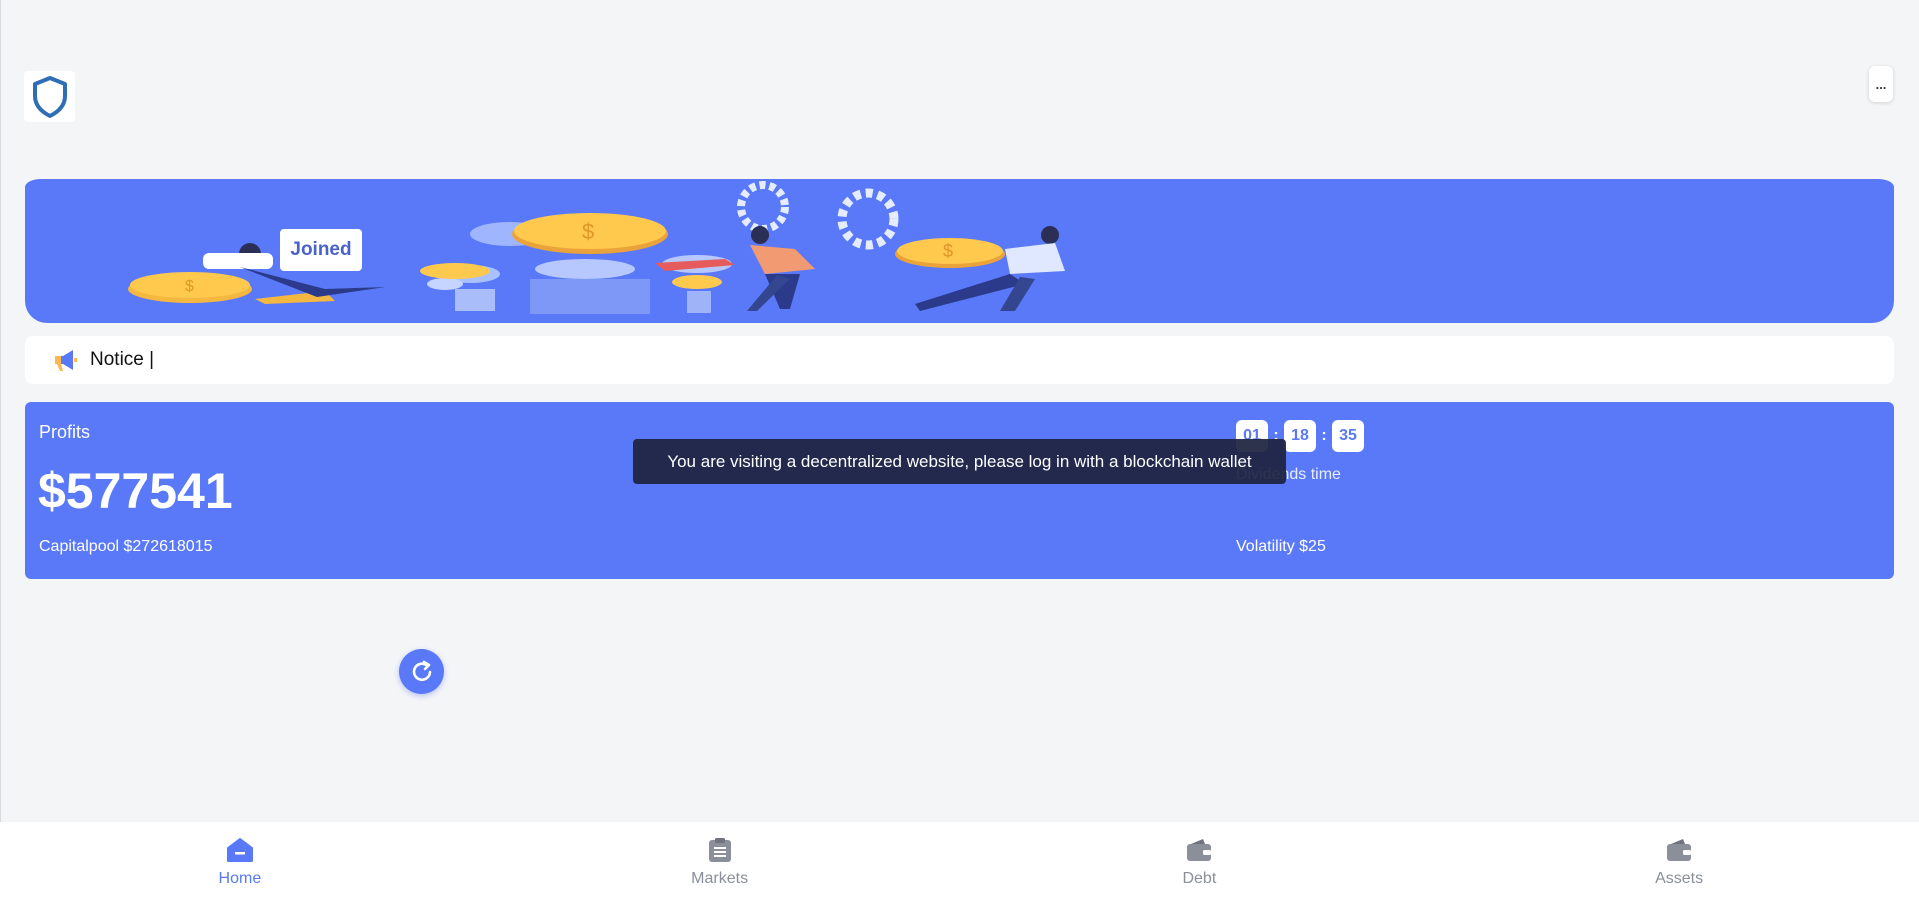 The width and height of the screenshot is (1919, 922). What do you see at coordinates (65, 432) in the screenshot?
I see `profits-label: Profits` at bounding box center [65, 432].